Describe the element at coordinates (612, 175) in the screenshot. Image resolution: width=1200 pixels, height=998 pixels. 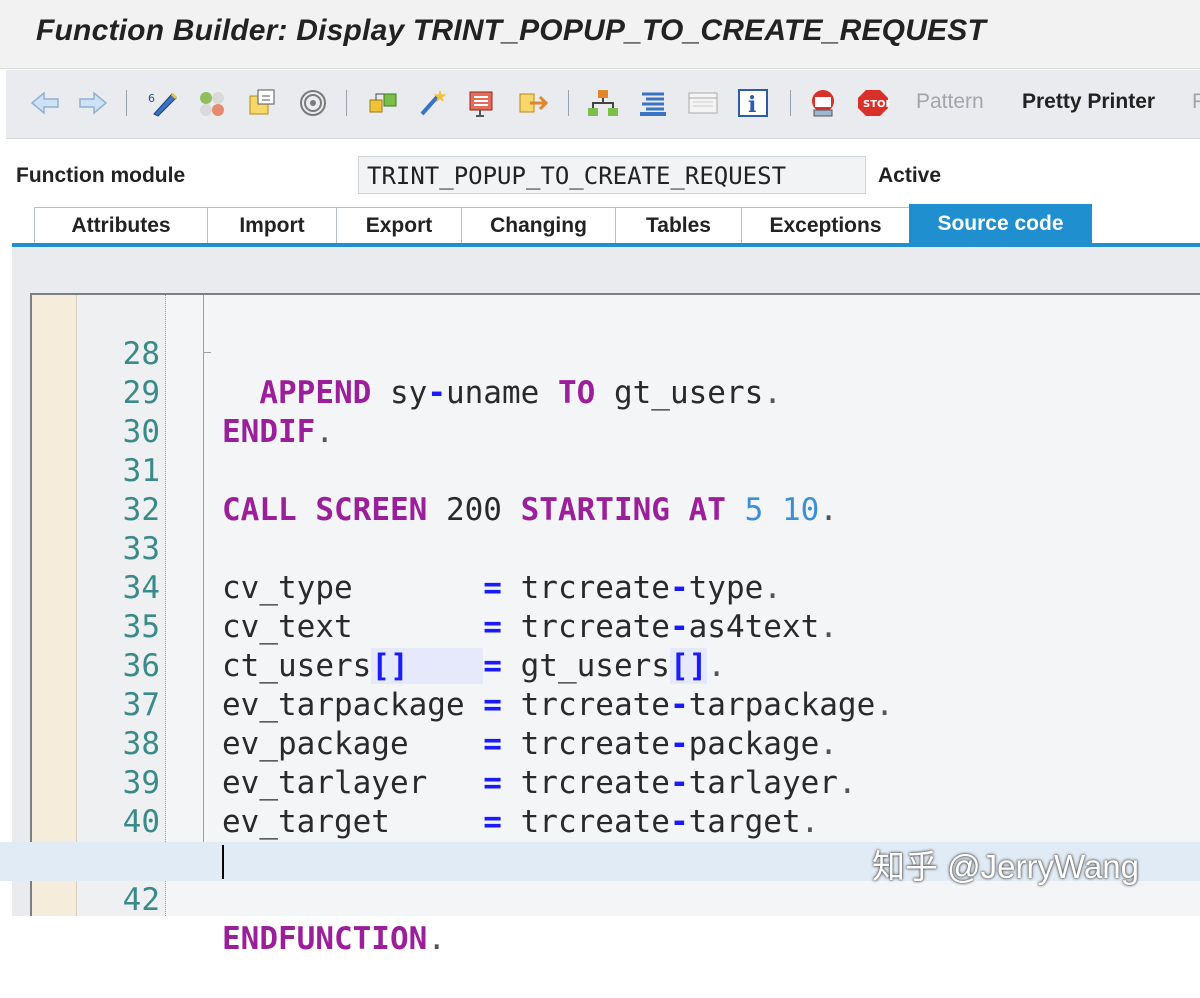
I see `function-module-field: TRINT_POPUP_TO_CREATE_REQUEST` at that location.